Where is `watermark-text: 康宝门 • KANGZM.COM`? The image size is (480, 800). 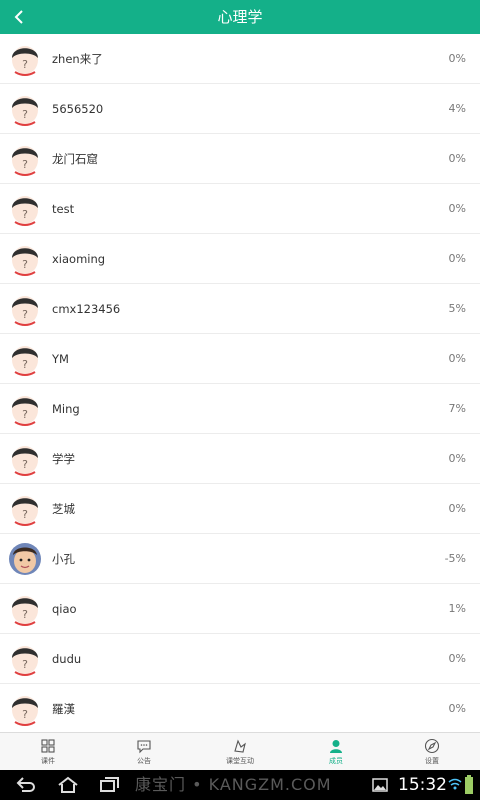 watermark-text: 康宝门 • KANGZM.COM is located at coordinates (233, 784).